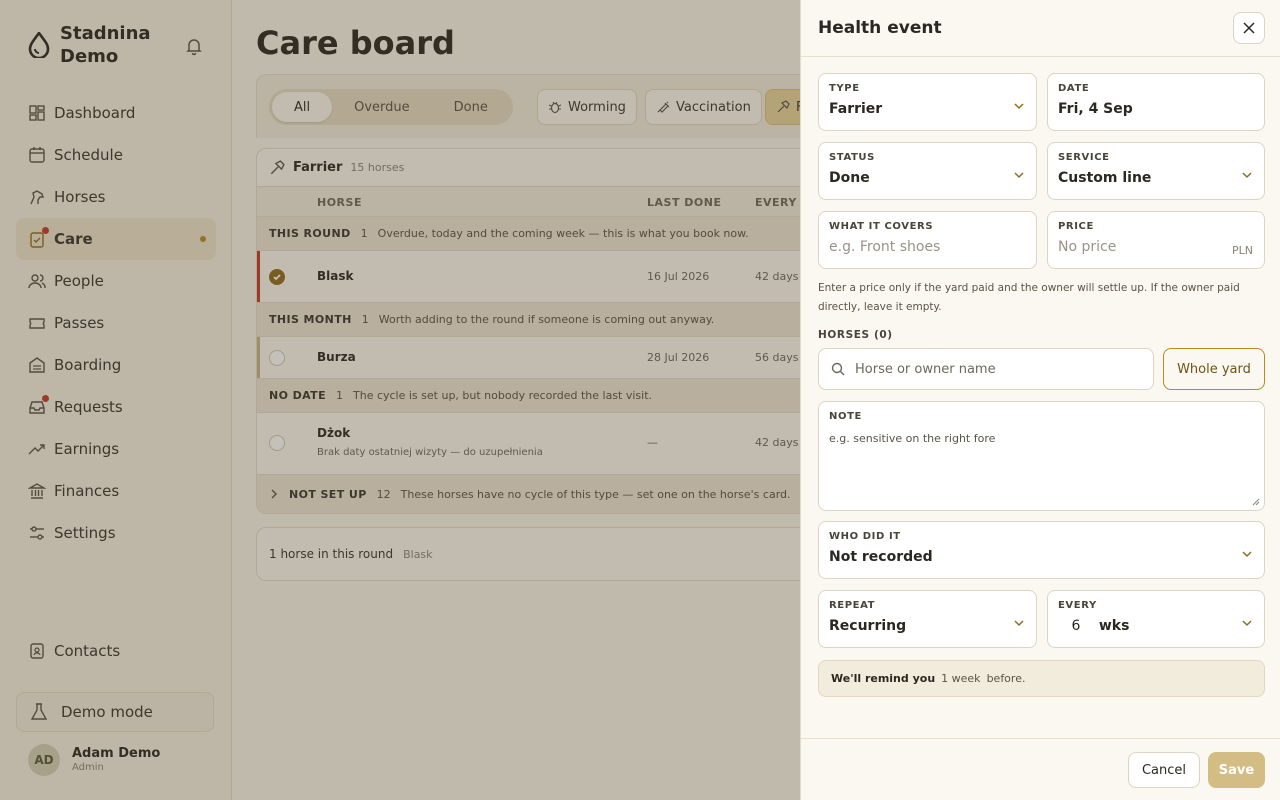 This screenshot has width=1280, height=800. Describe the element at coordinates (856, 109) in the screenshot. I see `type-value: Farrier` at that location.